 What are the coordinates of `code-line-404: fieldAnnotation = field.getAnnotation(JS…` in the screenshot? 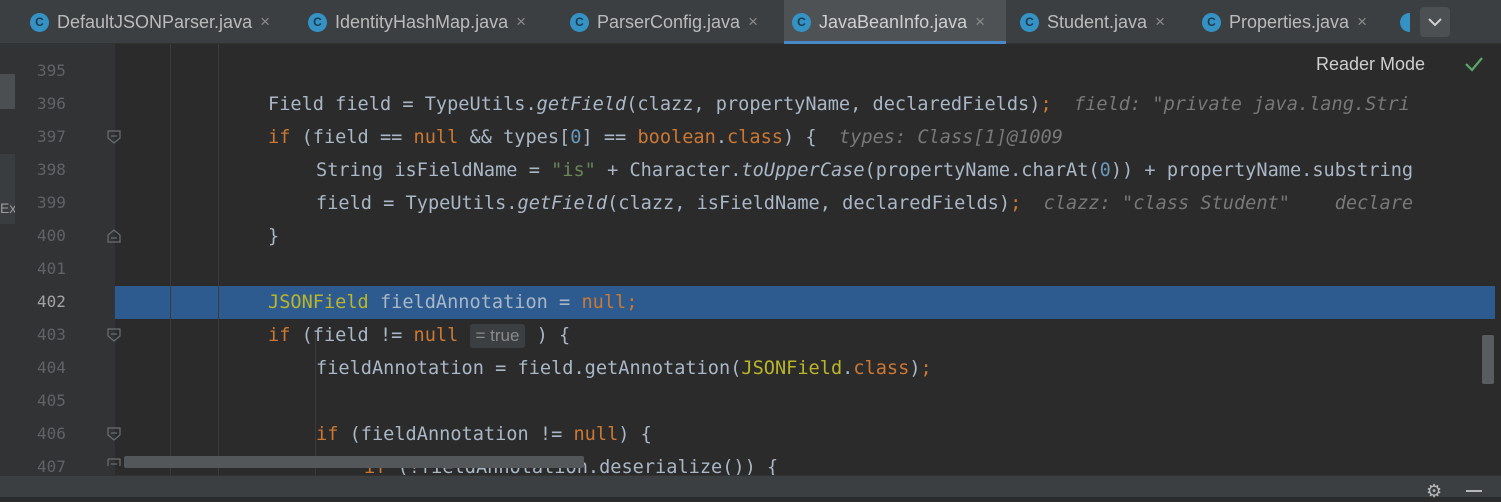 It's located at (624, 368).